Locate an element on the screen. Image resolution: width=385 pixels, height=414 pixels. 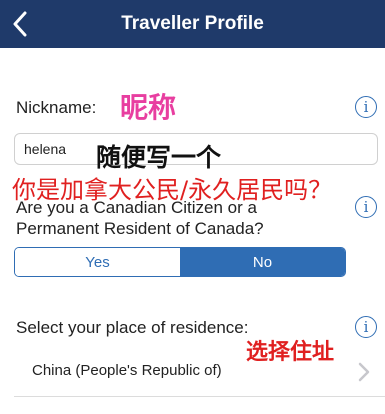
nickname-annotation: 昵称 is located at coordinates (148, 107).